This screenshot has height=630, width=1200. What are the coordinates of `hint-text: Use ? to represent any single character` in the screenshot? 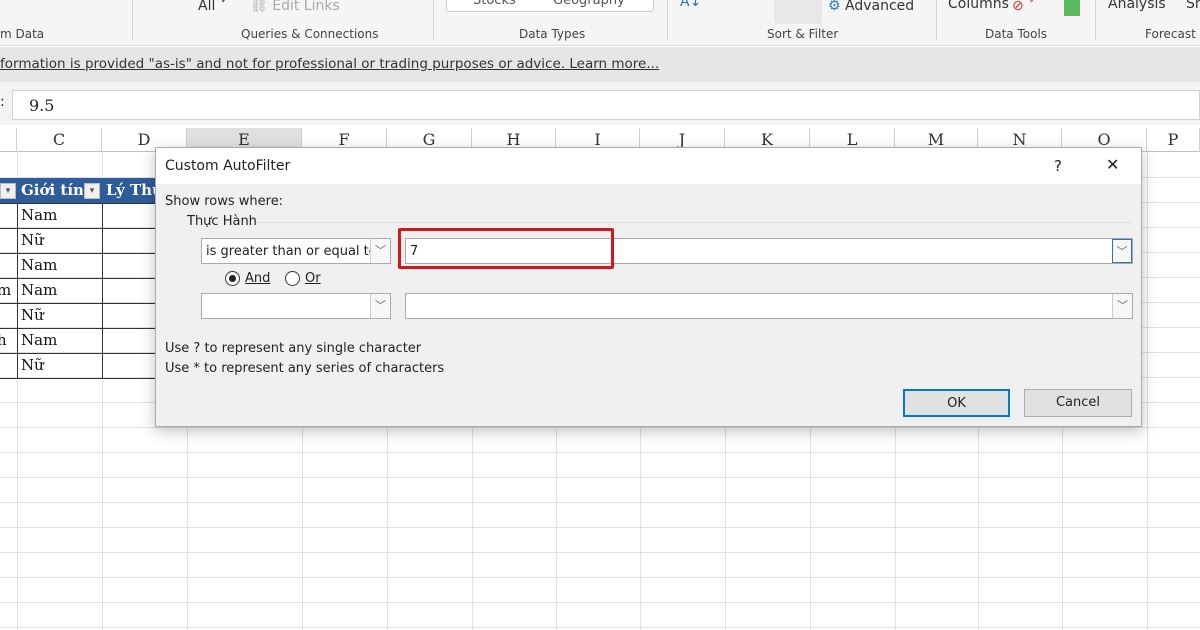 It's located at (293, 348).